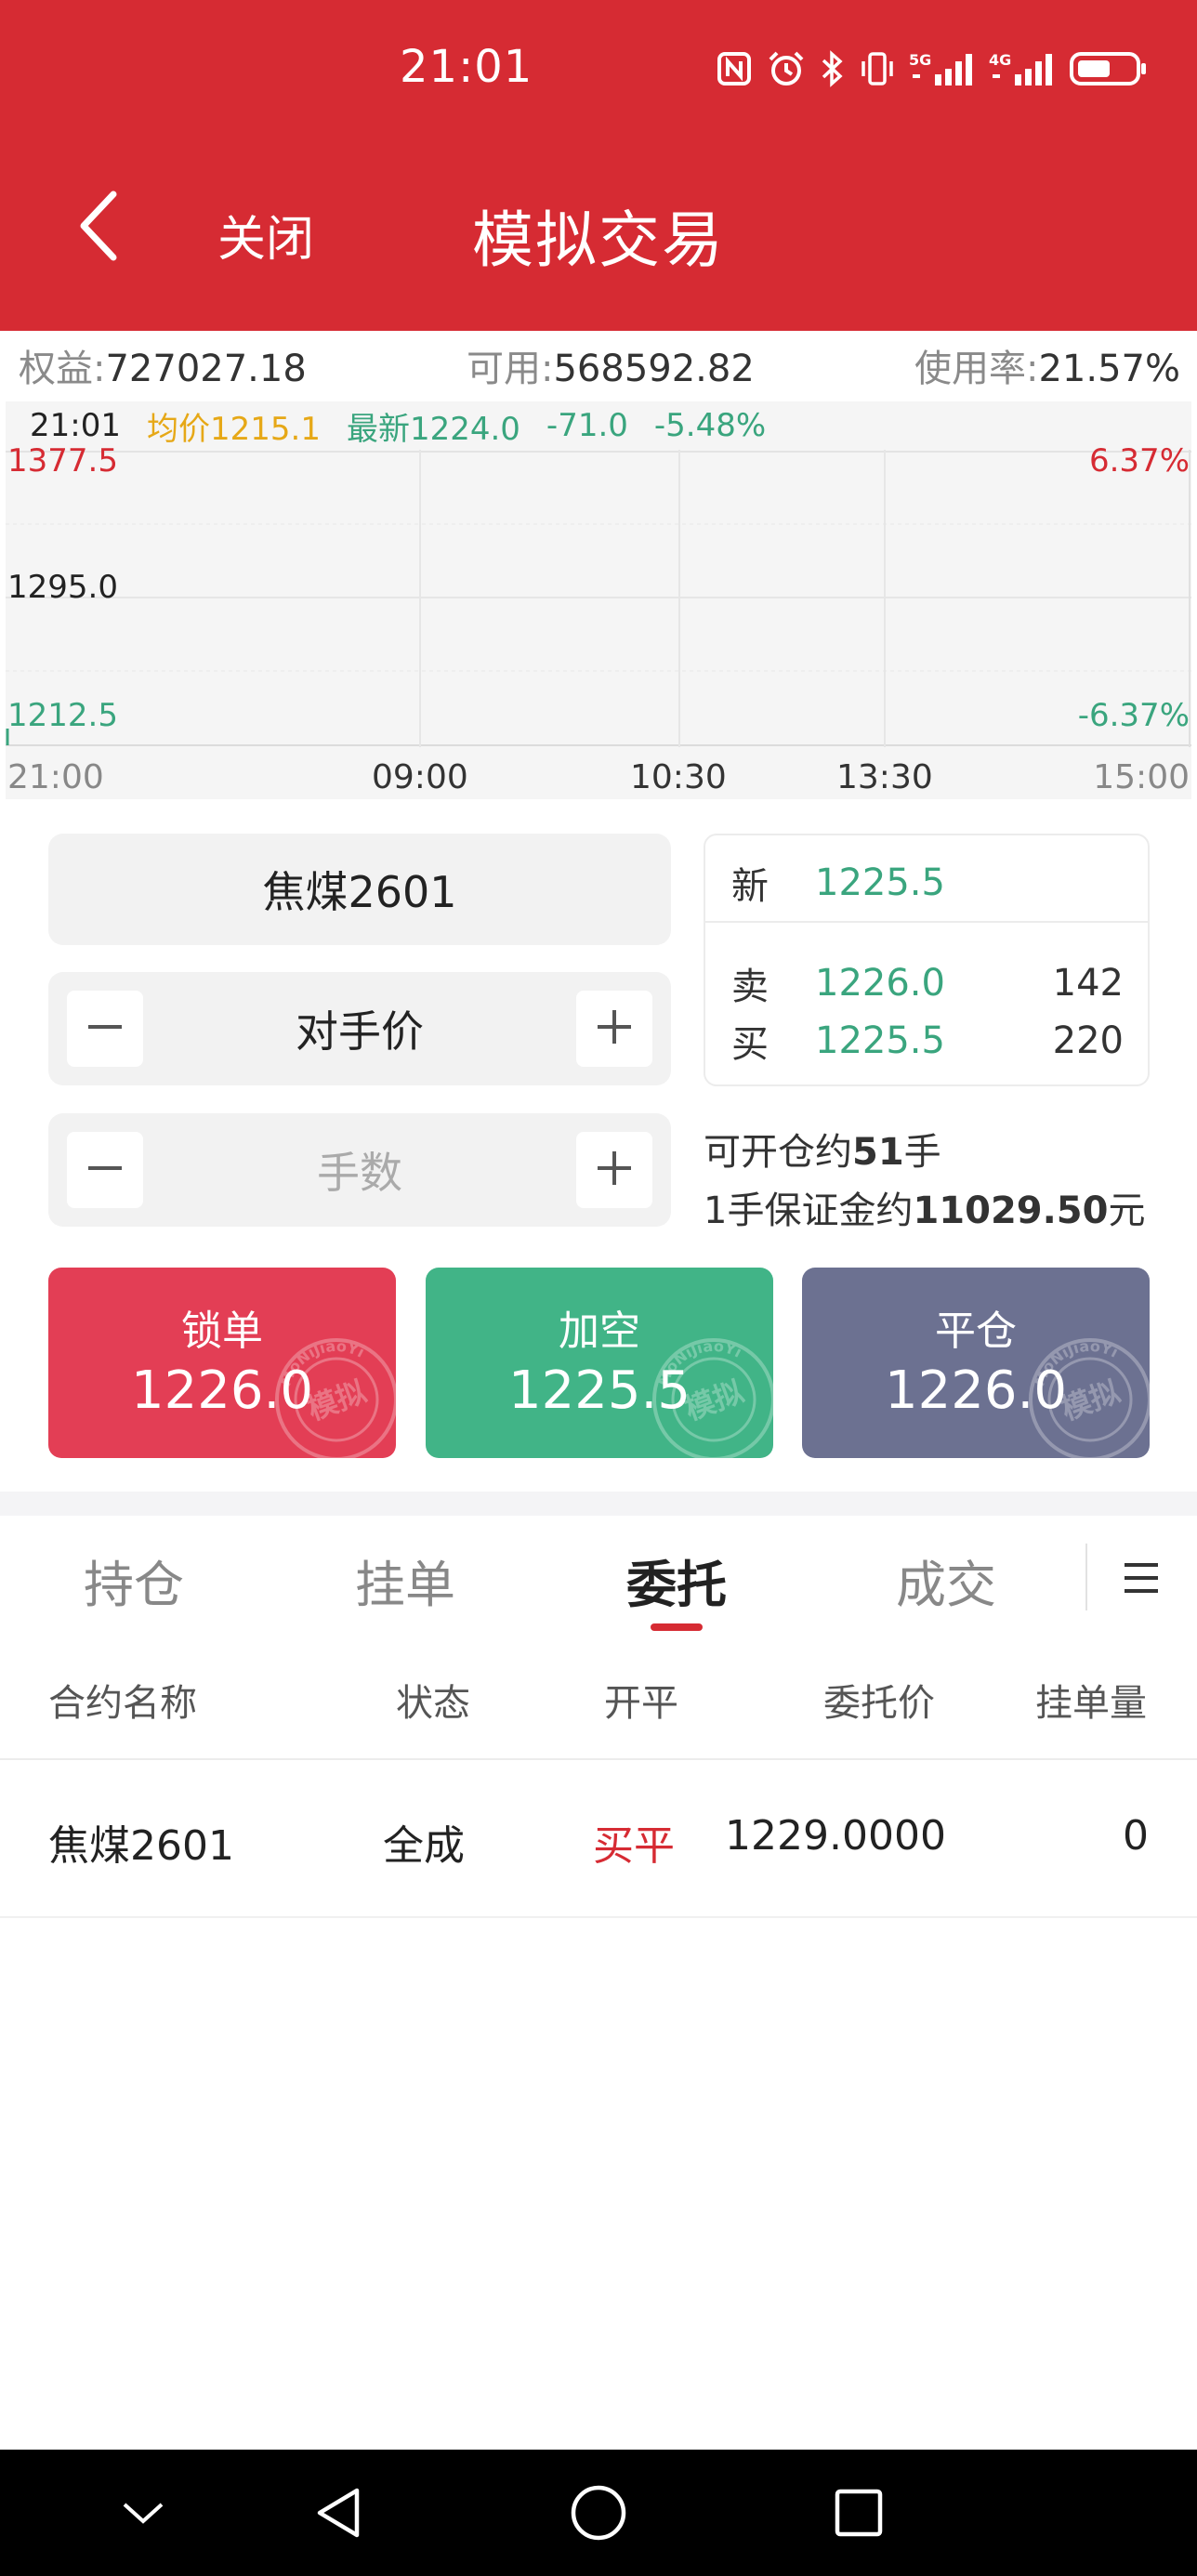 Image resolution: width=1197 pixels, height=2576 pixels. I want to click on pct-label-high: 6.37%, so click(1139, 461).